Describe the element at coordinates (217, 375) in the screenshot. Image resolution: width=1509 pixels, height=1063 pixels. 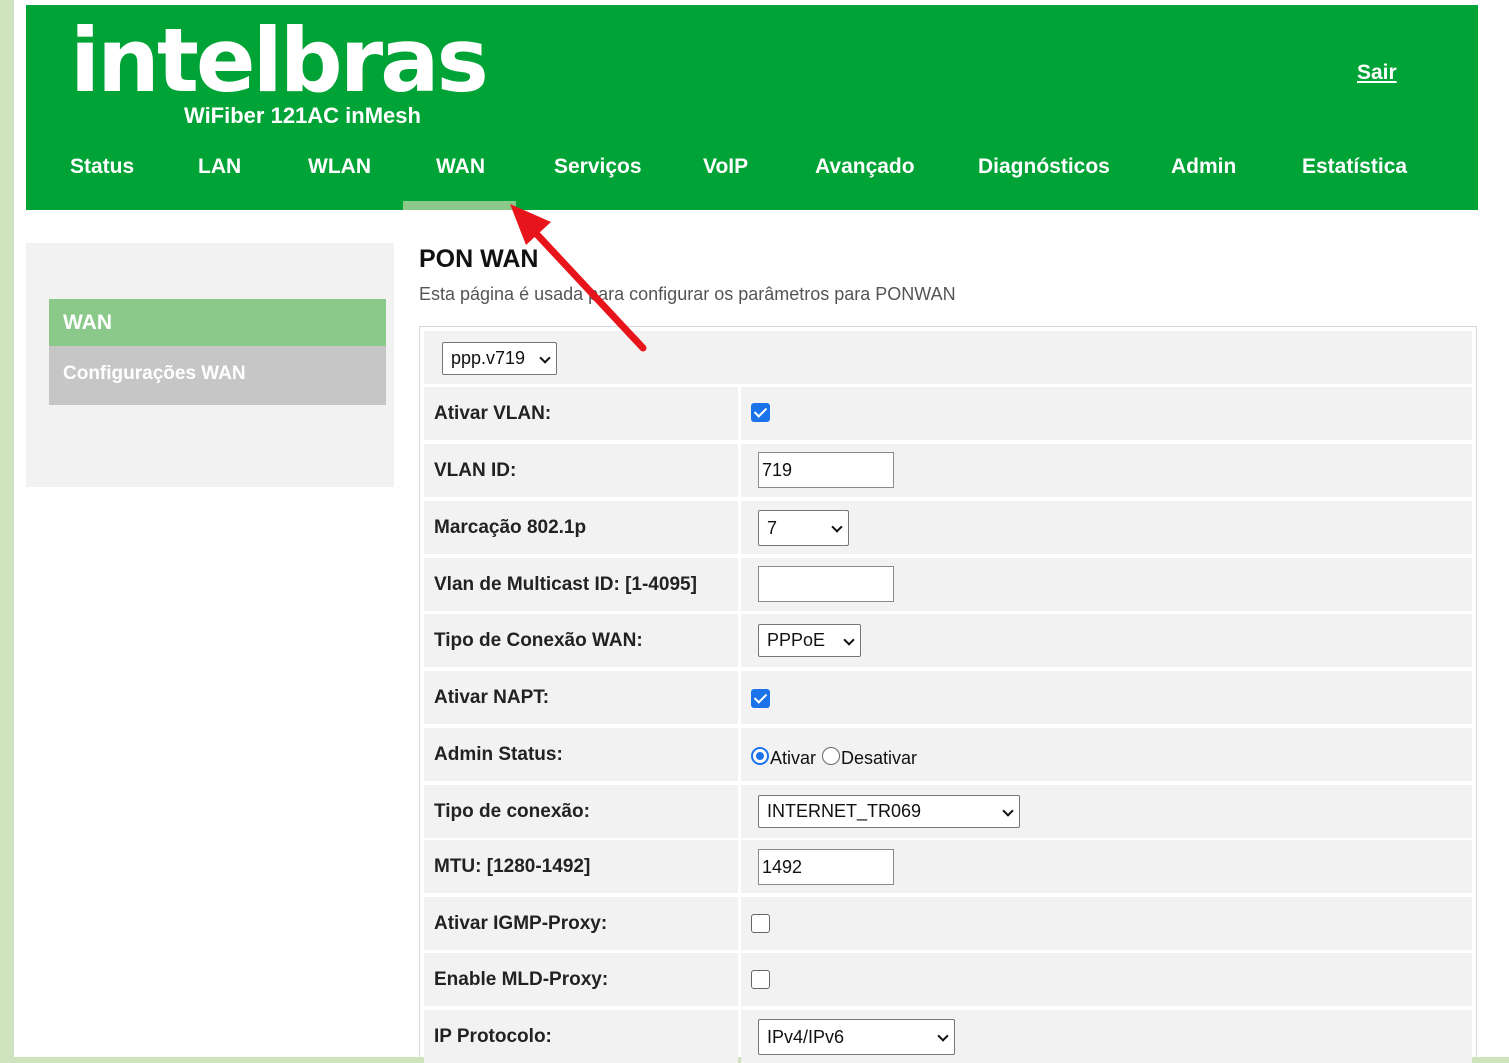
I see `sidebar-item-wan-config: Configurações WAN` at that location.